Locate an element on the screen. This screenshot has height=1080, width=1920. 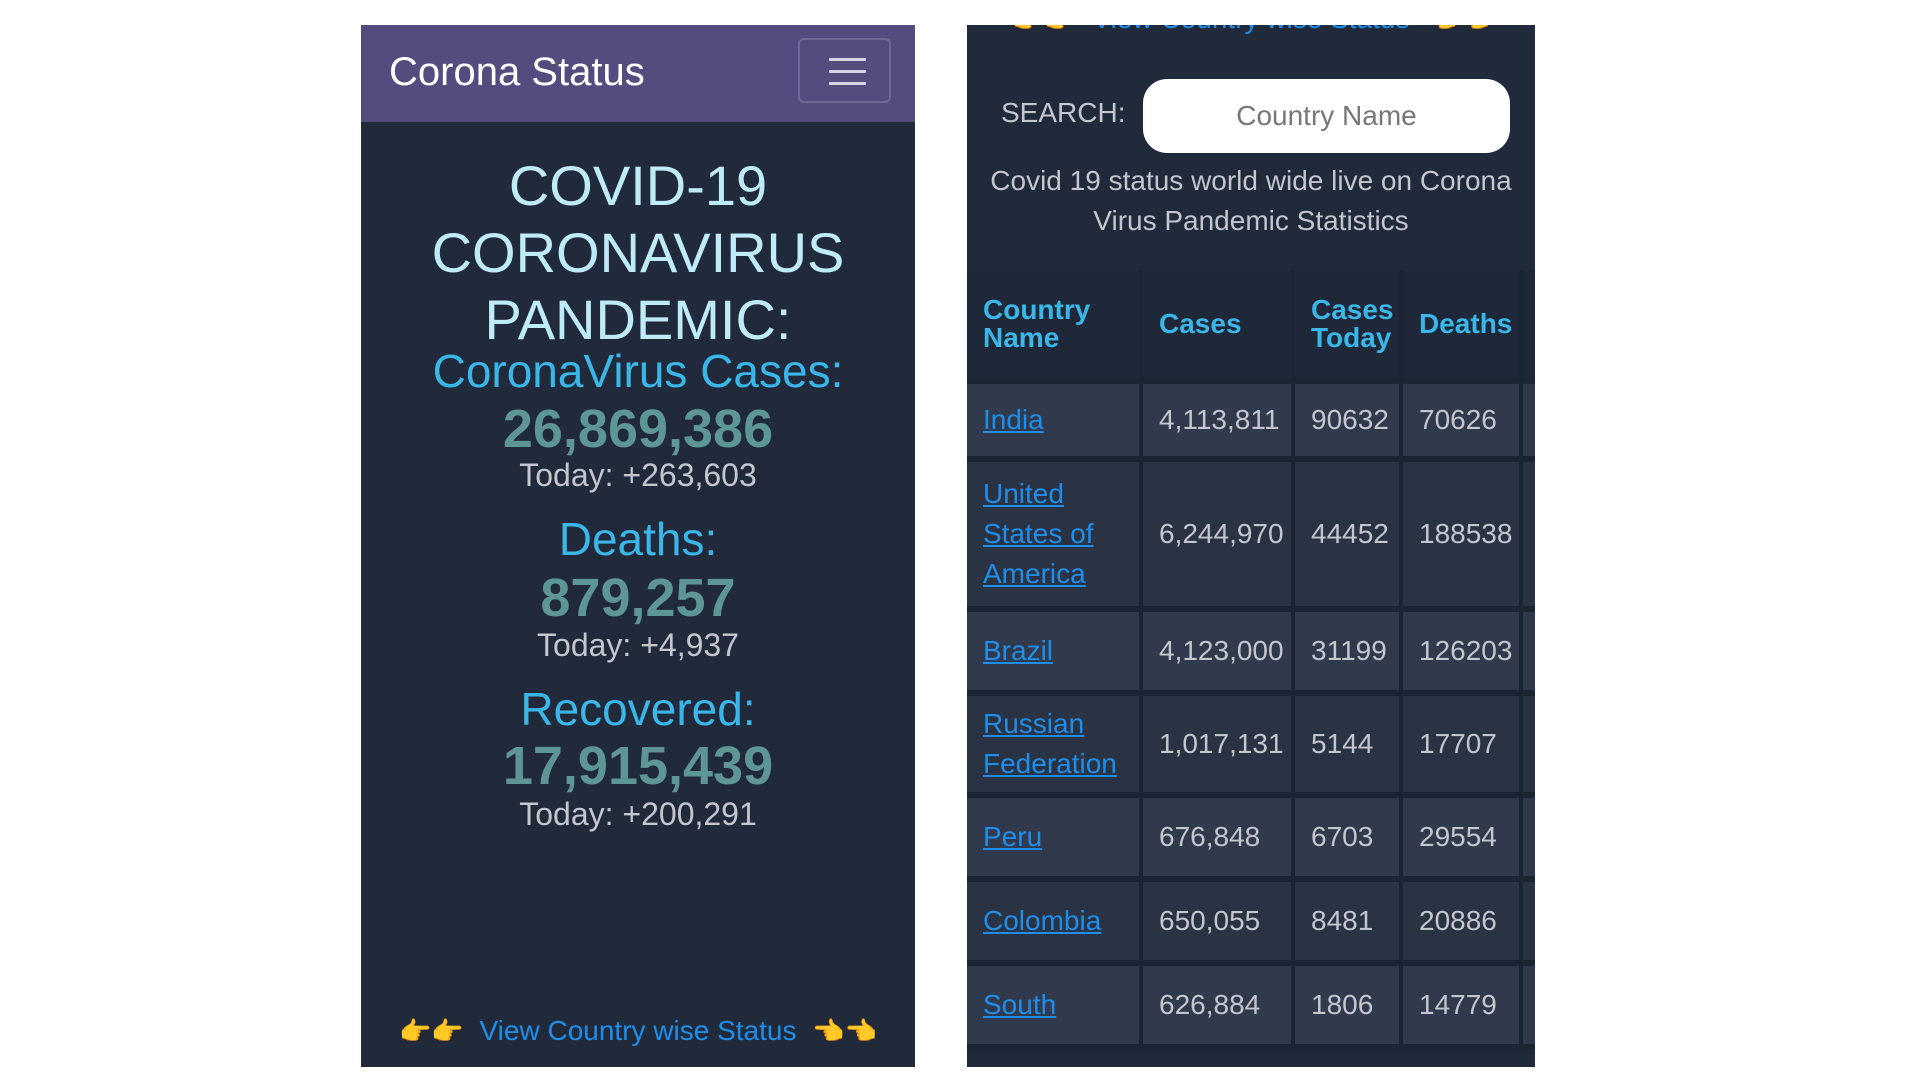
country-link: Peru is located at coordinates (1012, 836).